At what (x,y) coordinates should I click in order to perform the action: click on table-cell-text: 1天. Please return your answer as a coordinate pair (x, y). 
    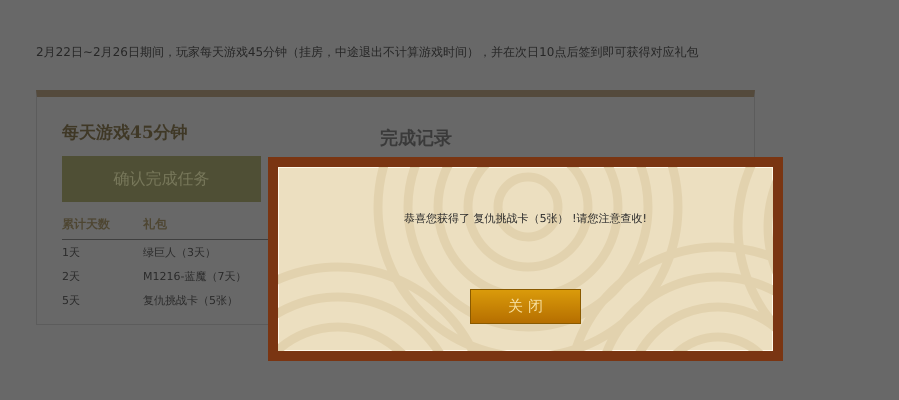
    Looking at the image, I should click on (71, 252).